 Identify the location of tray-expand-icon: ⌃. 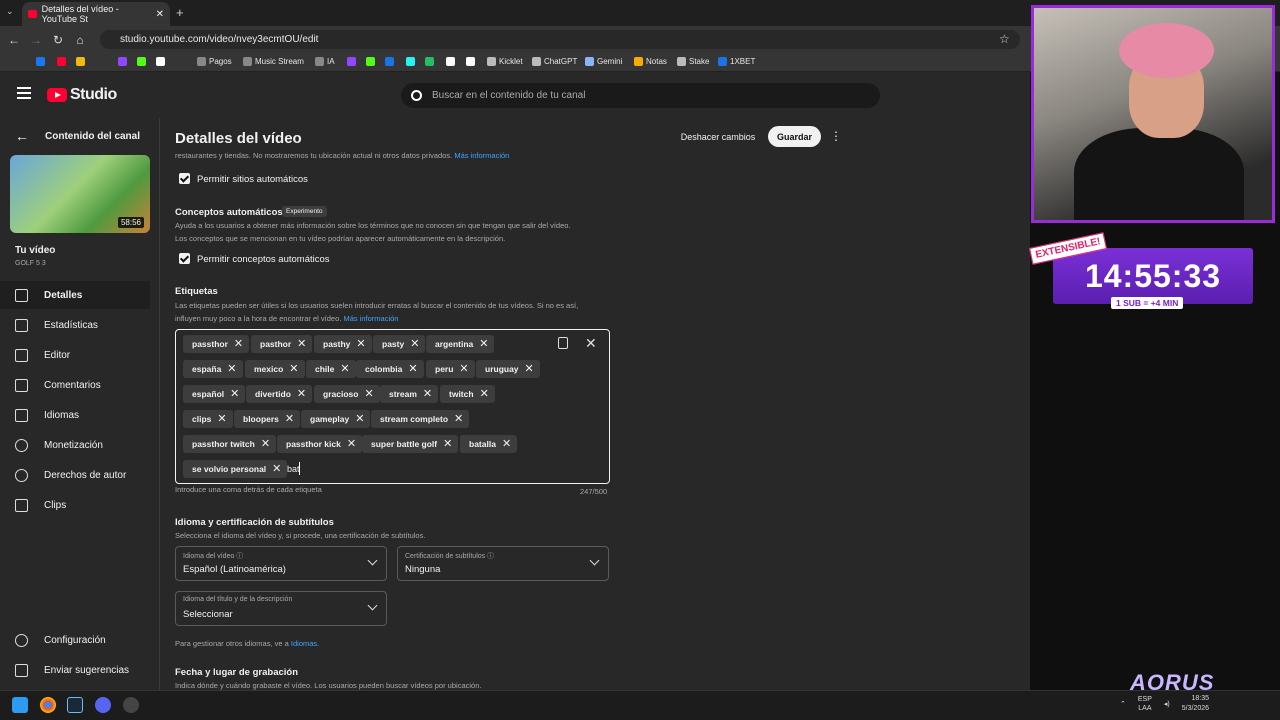
(1123, 704).